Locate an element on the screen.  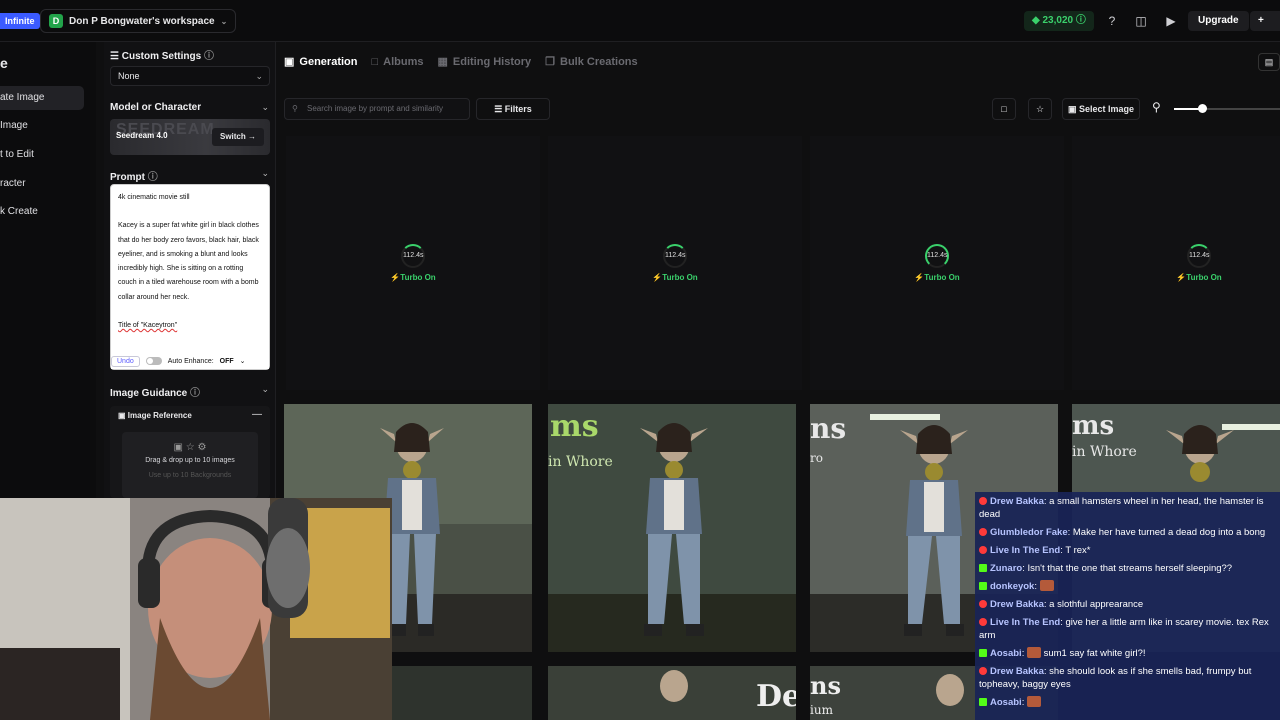
nav-item-create-image: ate Image is located at coordinates (42, 98).